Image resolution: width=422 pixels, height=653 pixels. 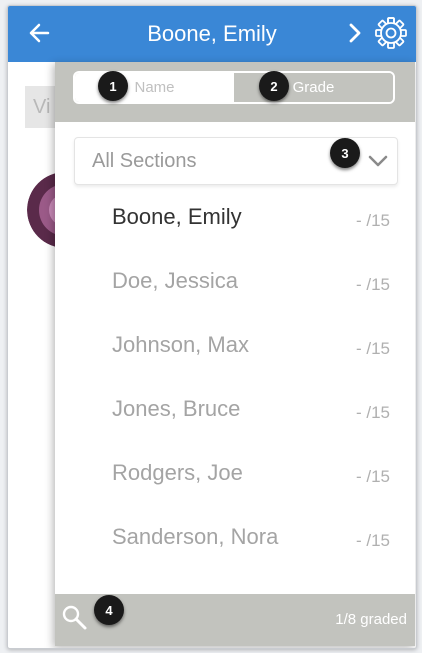 What do you see at coordinates (274, 86) in the screenshot?
I see `callout-marker-2: 2` at bounding box center [274, 86].